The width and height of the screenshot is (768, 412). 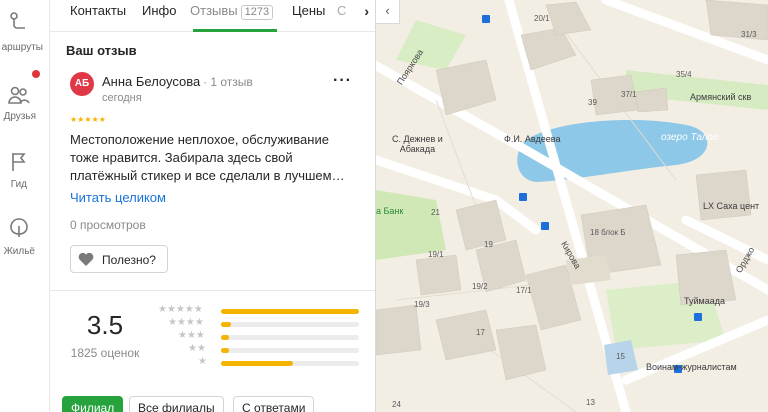 I want to click on filter-with-answers: С ответами, so click(x=274, y=404).